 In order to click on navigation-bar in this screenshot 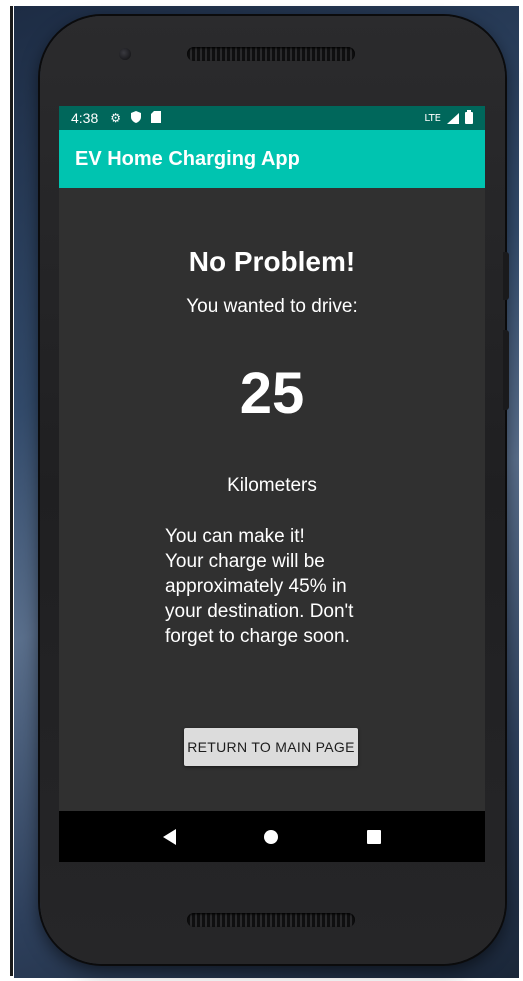, I will do `click(272, 836)`.